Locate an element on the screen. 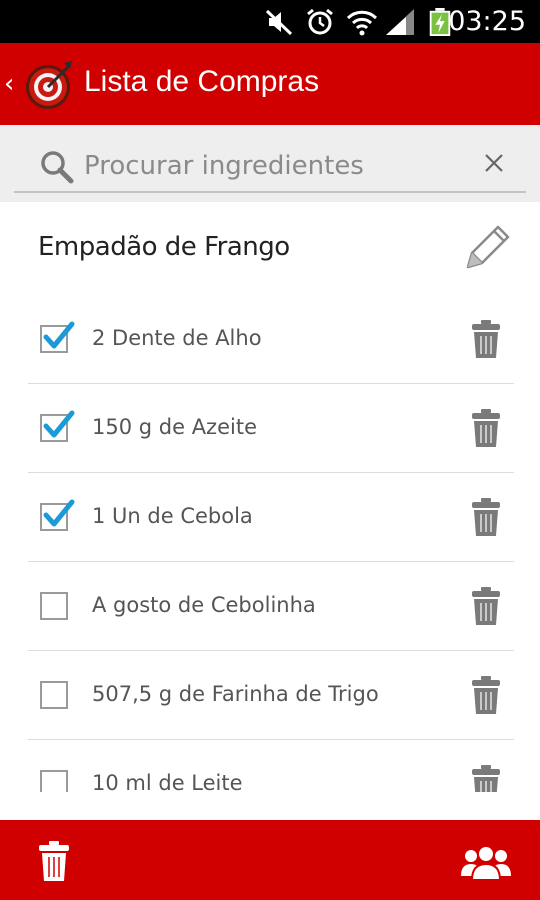 The image size is (540, 900). clear-icon is located at coordinates (494, 163).